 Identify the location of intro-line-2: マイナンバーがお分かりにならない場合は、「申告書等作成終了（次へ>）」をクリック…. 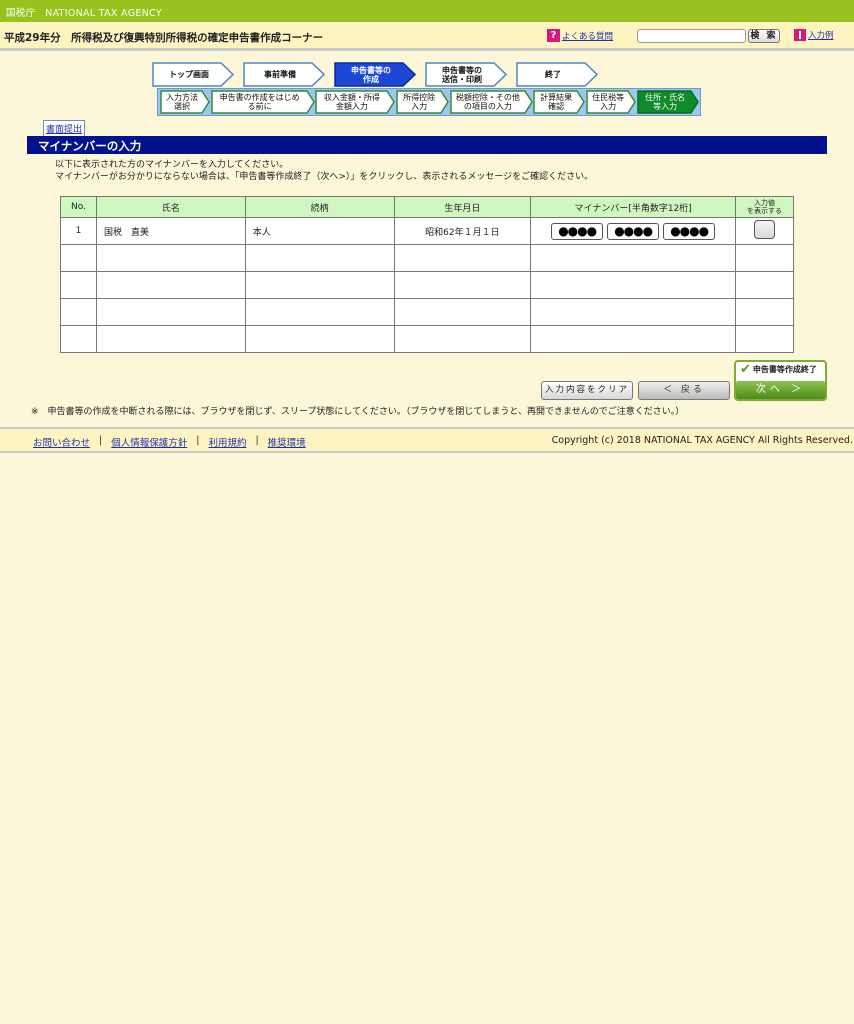
(324, 177).